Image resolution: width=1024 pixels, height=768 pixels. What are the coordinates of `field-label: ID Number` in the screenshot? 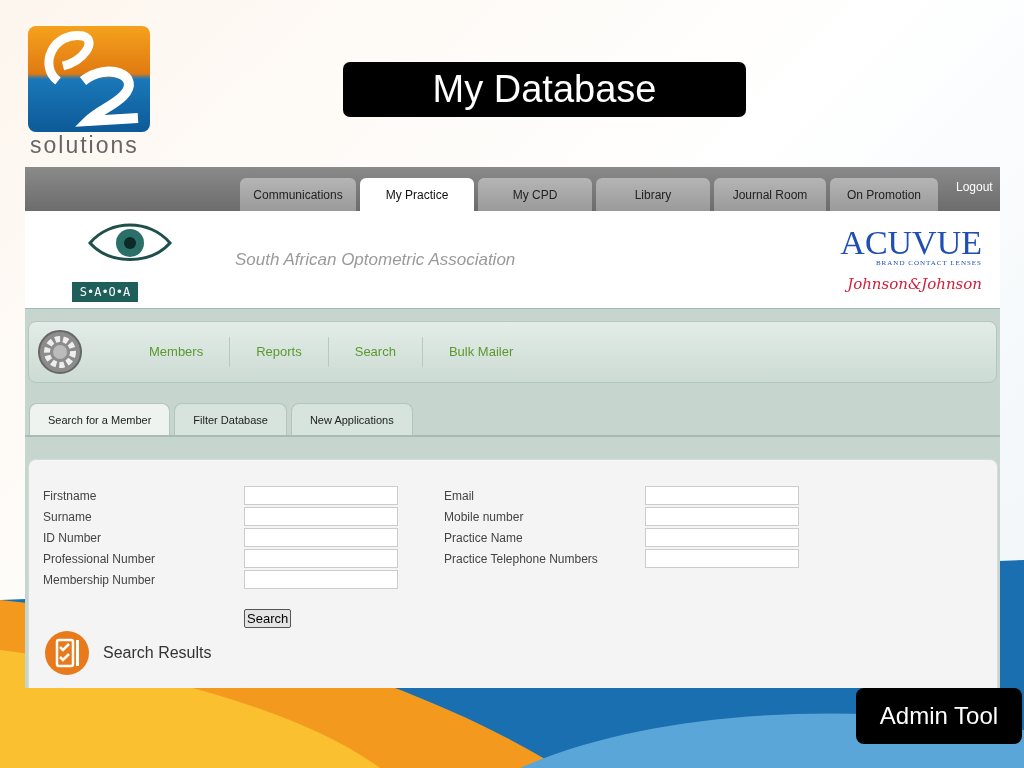 It's located at (72, 537).